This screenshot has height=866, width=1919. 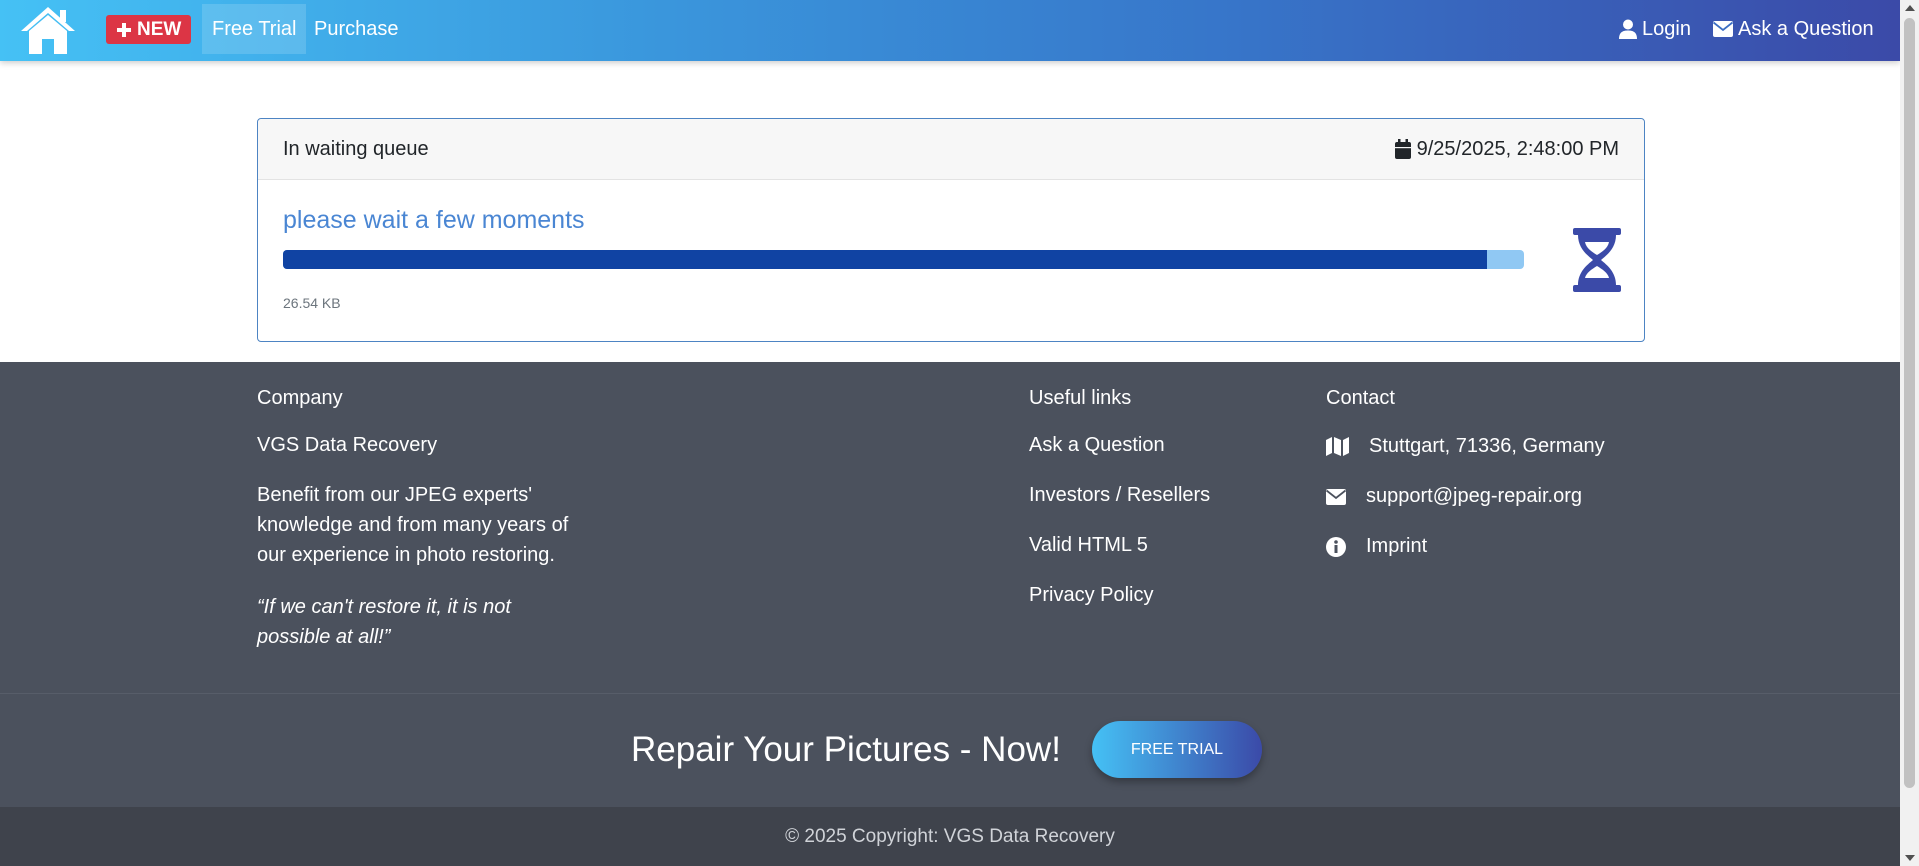 I want to click on queue-card-header: In waiting queue 9/25/2025, 2:48:00 PM, so click(x=951, y=149).